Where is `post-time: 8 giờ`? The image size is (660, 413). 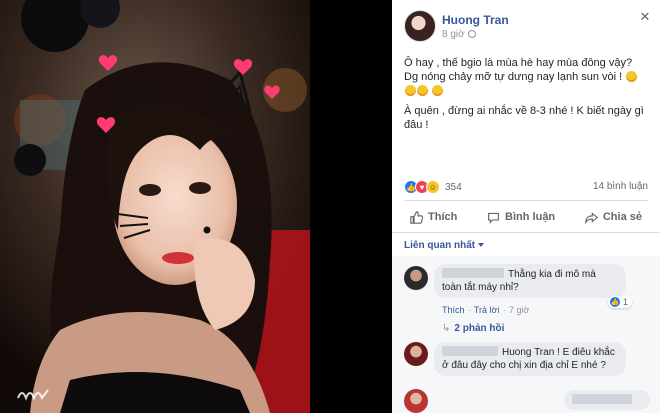
post-time: 8 giờ is located at coordinates (459, 34).